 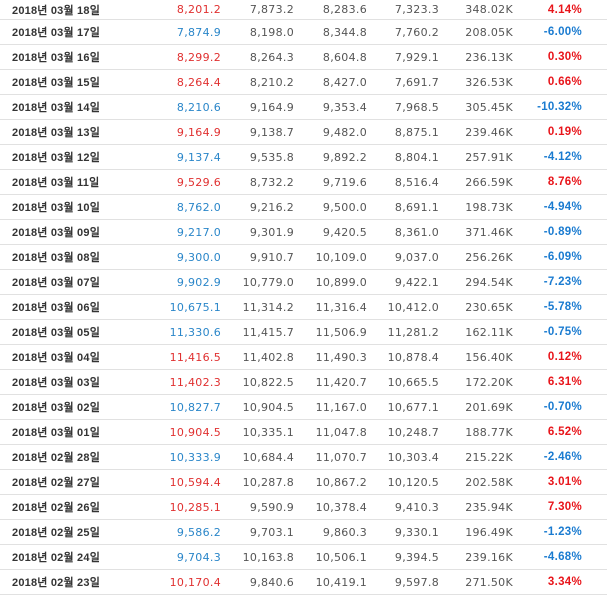 What do you see at coordinates (416, 9) in the screenshot?
I see `low-price-cell: 7,323.3` at bounding box center [416, 9].